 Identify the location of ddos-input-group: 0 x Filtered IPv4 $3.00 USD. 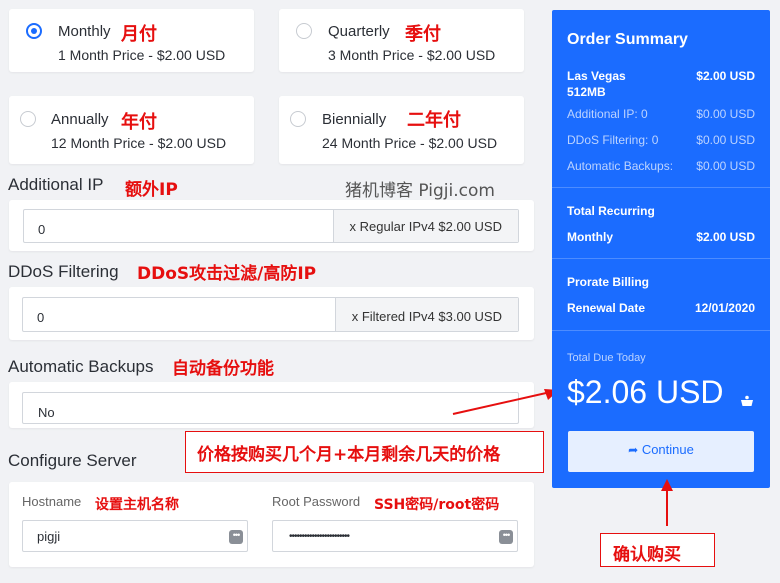
(270, 314).